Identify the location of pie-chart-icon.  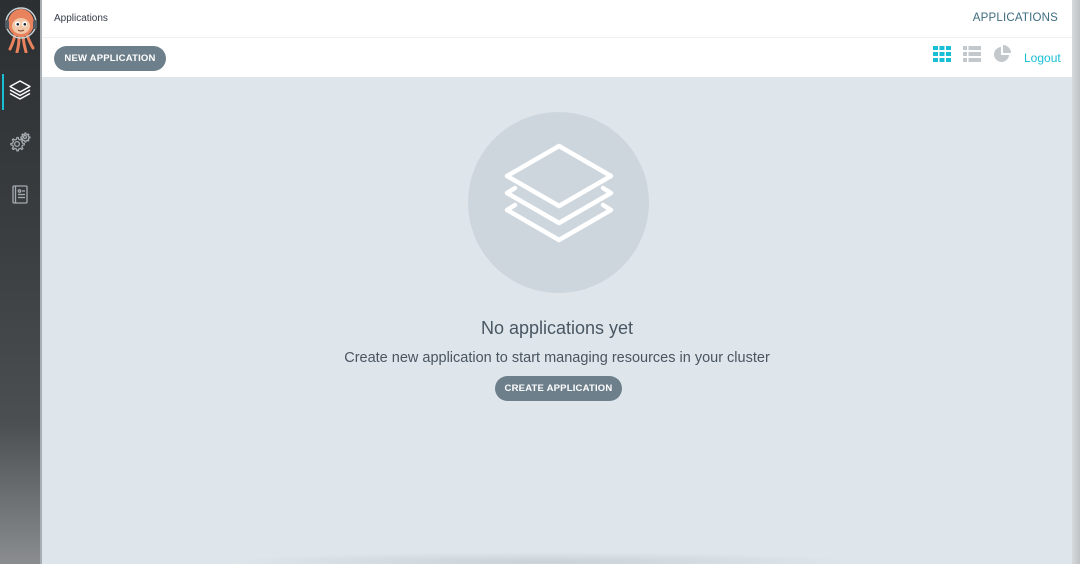
(1002, 56).